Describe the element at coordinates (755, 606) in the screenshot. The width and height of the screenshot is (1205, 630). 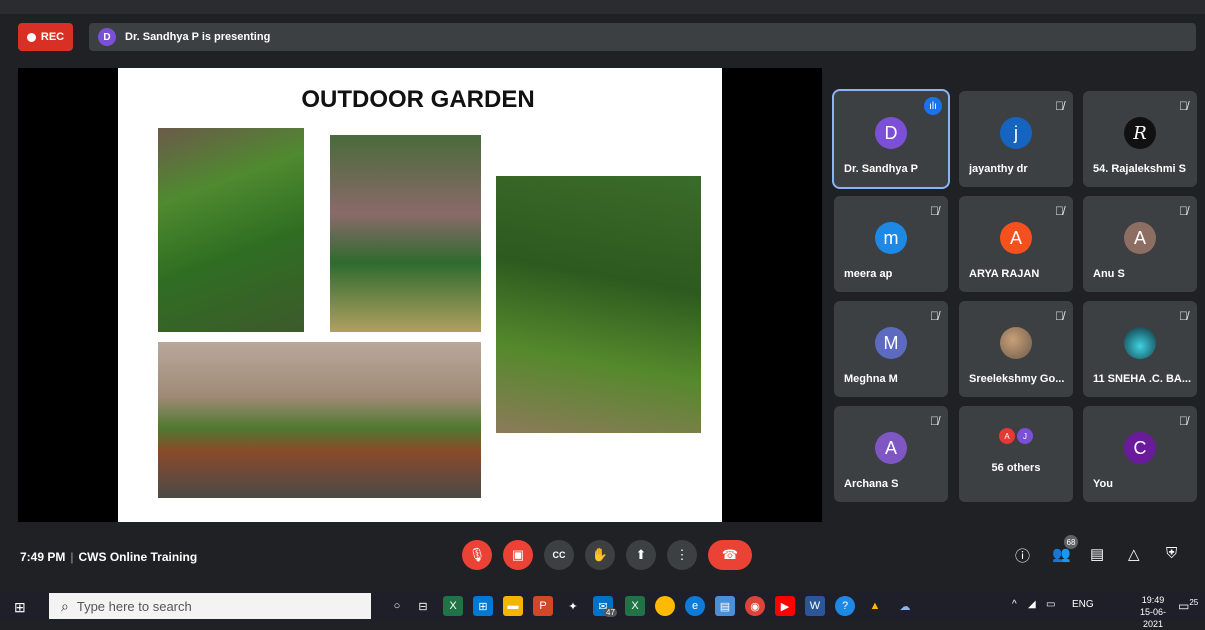
I see `chrome-icon: ◉` at that location.